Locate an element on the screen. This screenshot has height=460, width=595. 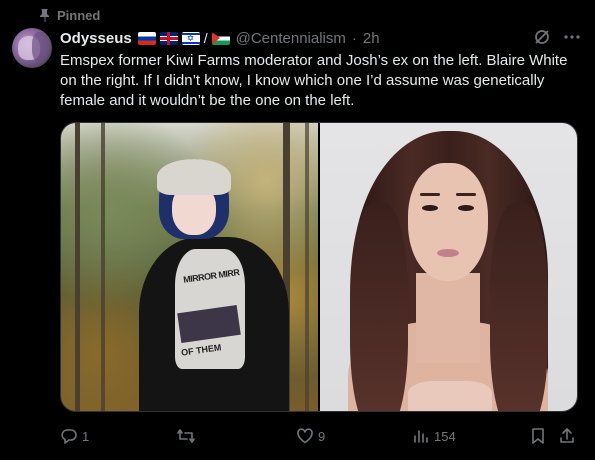
pinned-text: Pinned is located at coordinates (79, 15).